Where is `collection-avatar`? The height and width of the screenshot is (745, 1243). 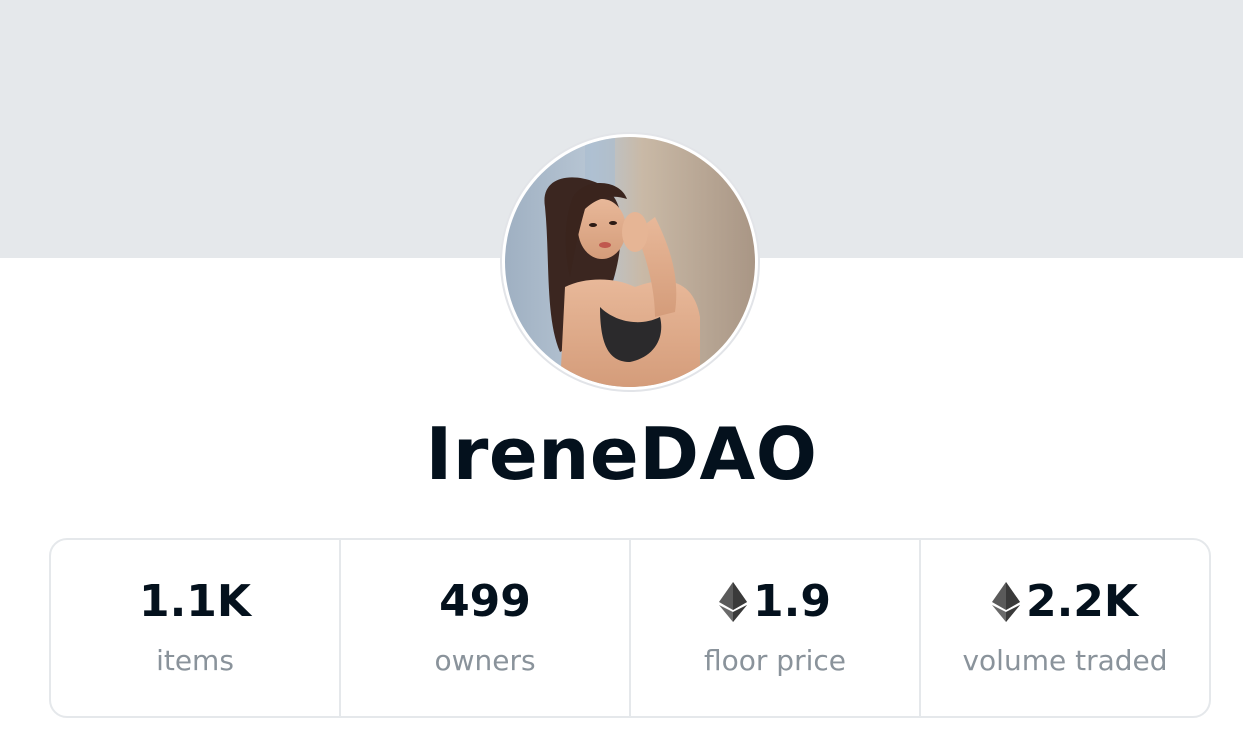 collection-avatar is located at coordinates (630, 262).